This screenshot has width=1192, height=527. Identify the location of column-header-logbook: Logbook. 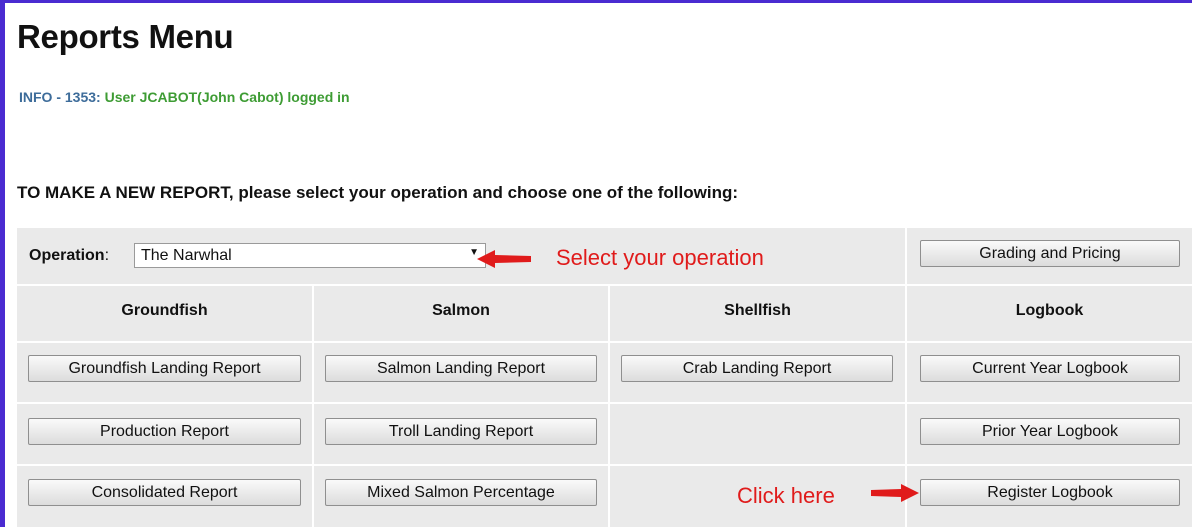
(1049, 310).